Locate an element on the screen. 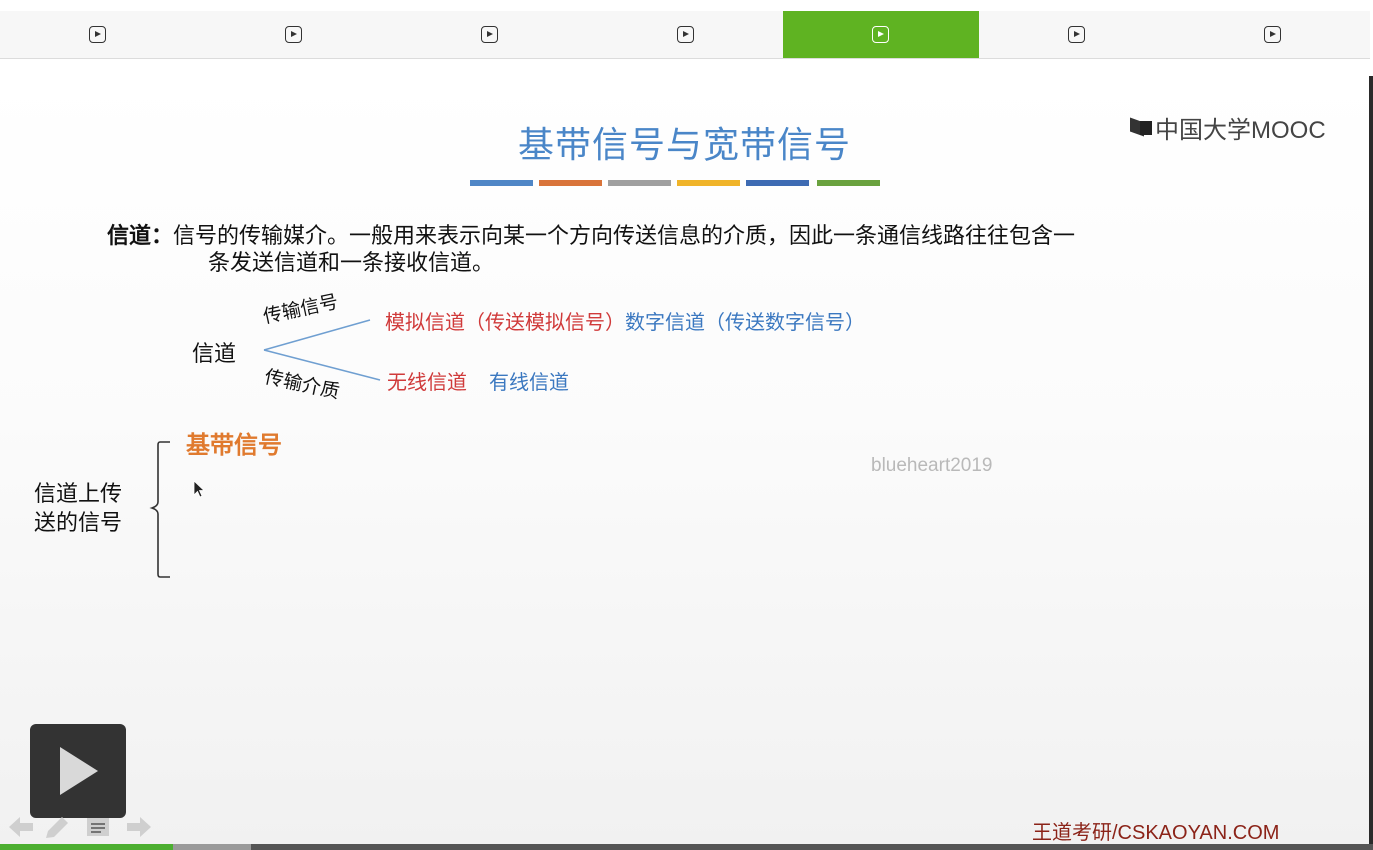 The width and height of the screenshot is (1373, 850). baseband-signal-heading: 基带信号 is located at coordinates (234, 445).